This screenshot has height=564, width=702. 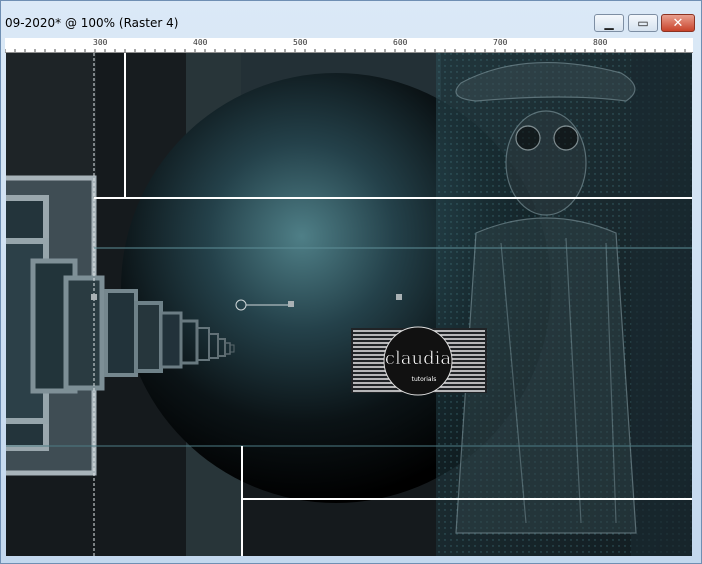 I want to click on watermark: claudia tutorials, so click(x=419, y=361).